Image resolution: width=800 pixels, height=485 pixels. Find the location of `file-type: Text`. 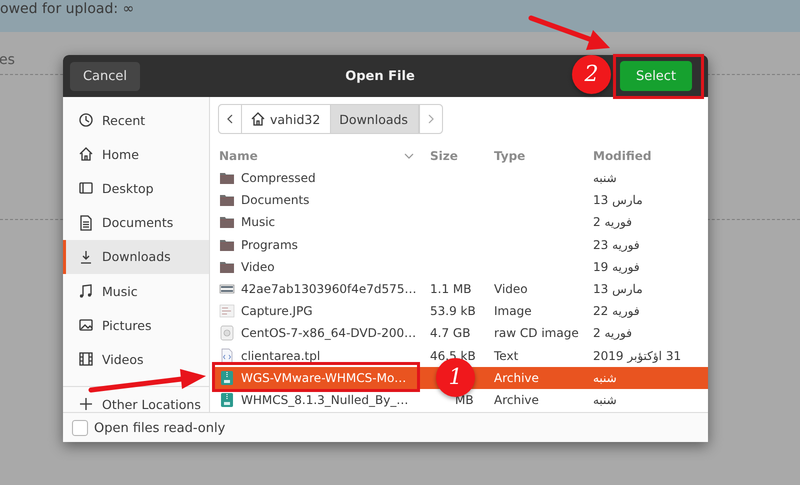

file-type: Text is located at coordinates (506, 355).